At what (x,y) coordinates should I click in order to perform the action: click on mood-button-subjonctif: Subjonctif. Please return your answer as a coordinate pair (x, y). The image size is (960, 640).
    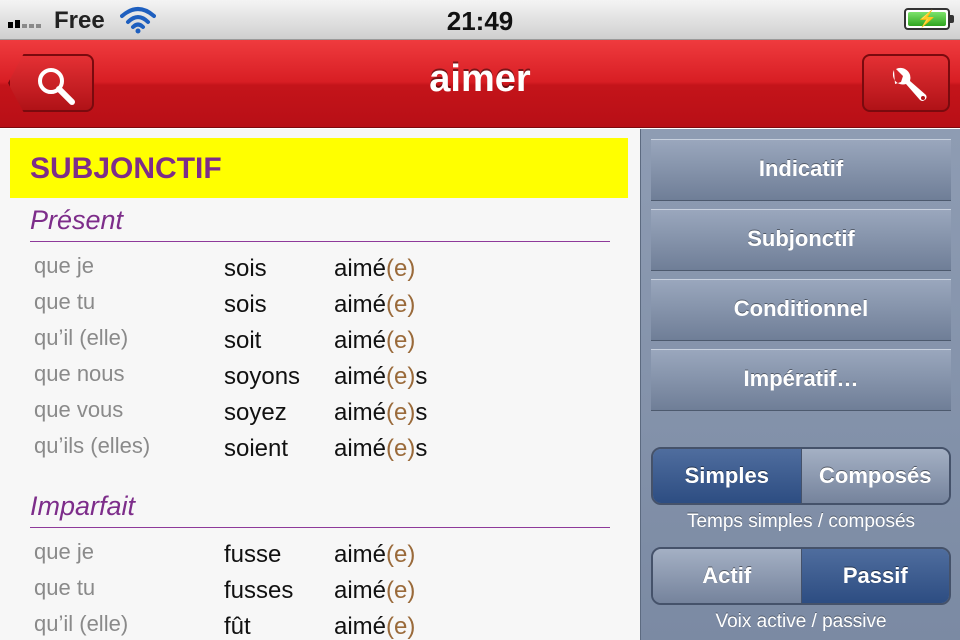
    Looking at the image, I should click on (801, 240).